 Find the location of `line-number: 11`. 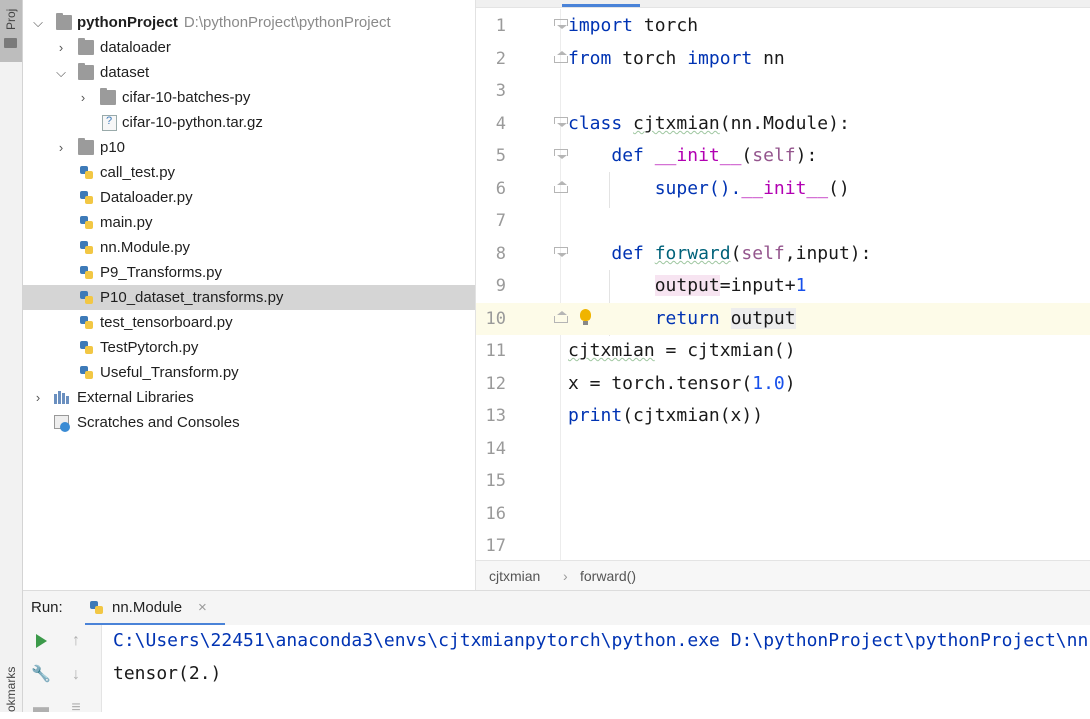

line-number: 11 is located at coordinates (495, 351).